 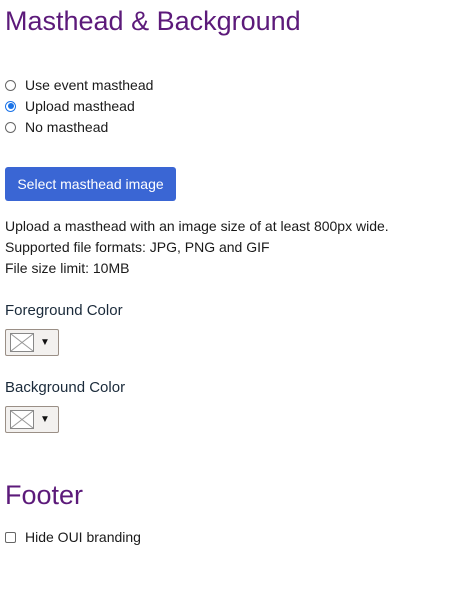 I want to click on hide-branding-checkbox, so click(x=10, y=537).